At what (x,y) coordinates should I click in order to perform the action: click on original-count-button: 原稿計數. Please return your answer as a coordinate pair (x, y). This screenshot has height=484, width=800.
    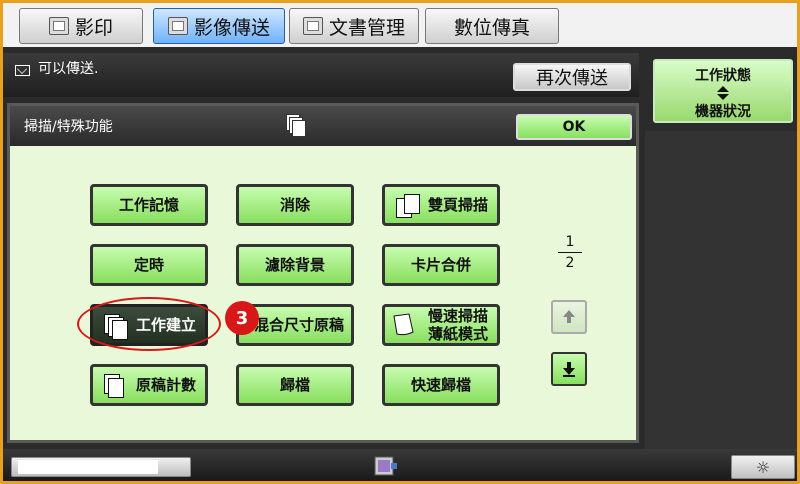
    Looking at the image, I should click on (149, 385).